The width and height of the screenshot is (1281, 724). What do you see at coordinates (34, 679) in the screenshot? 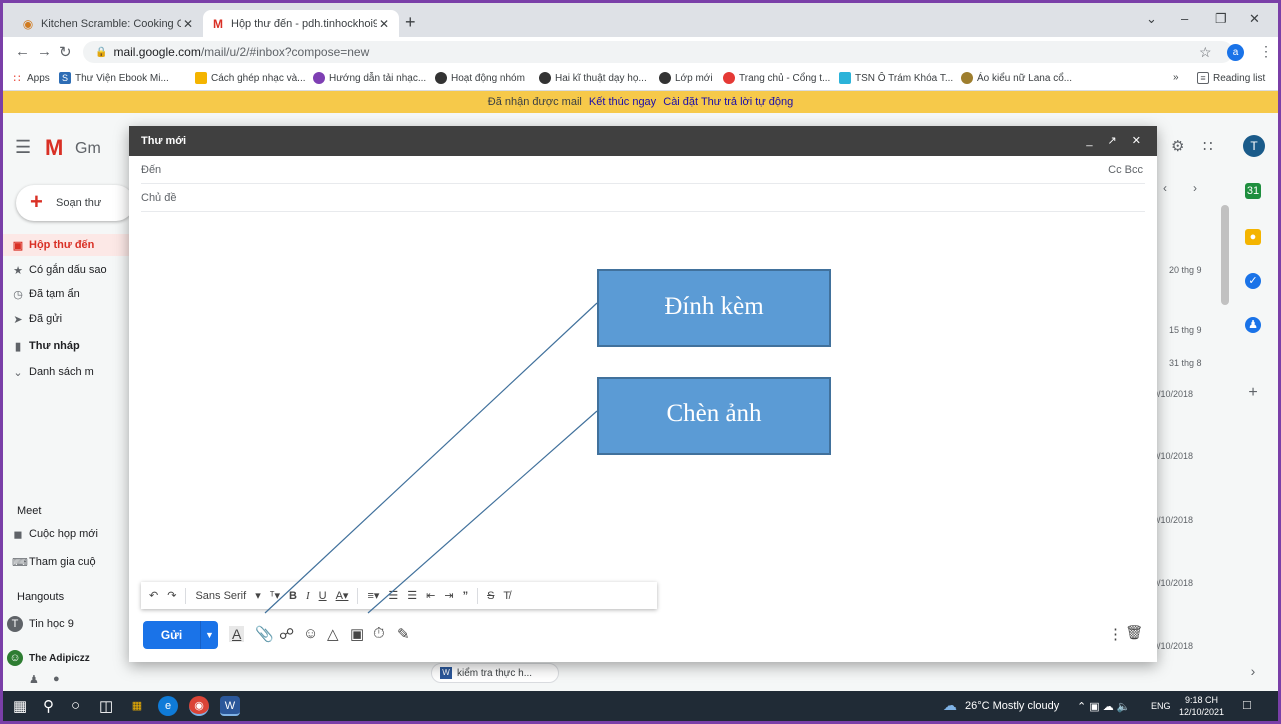
I see `person-icon: ♟` at bounding box center [34, 679].